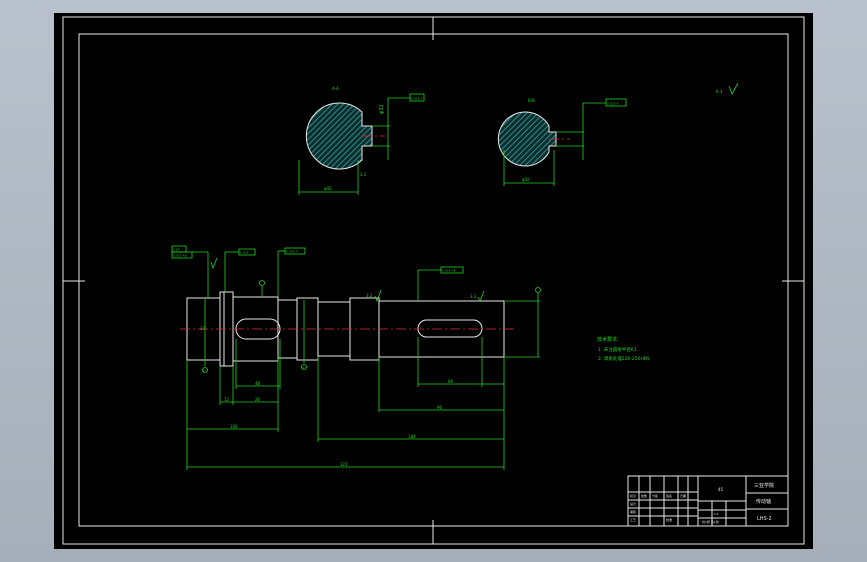 The width and height of the screenshot is (867, 562). What do you see at coordinates (764, 519) in the screenshot?
I see `tb-drawing-no: LHS-2` at bounding box center [764, 519].